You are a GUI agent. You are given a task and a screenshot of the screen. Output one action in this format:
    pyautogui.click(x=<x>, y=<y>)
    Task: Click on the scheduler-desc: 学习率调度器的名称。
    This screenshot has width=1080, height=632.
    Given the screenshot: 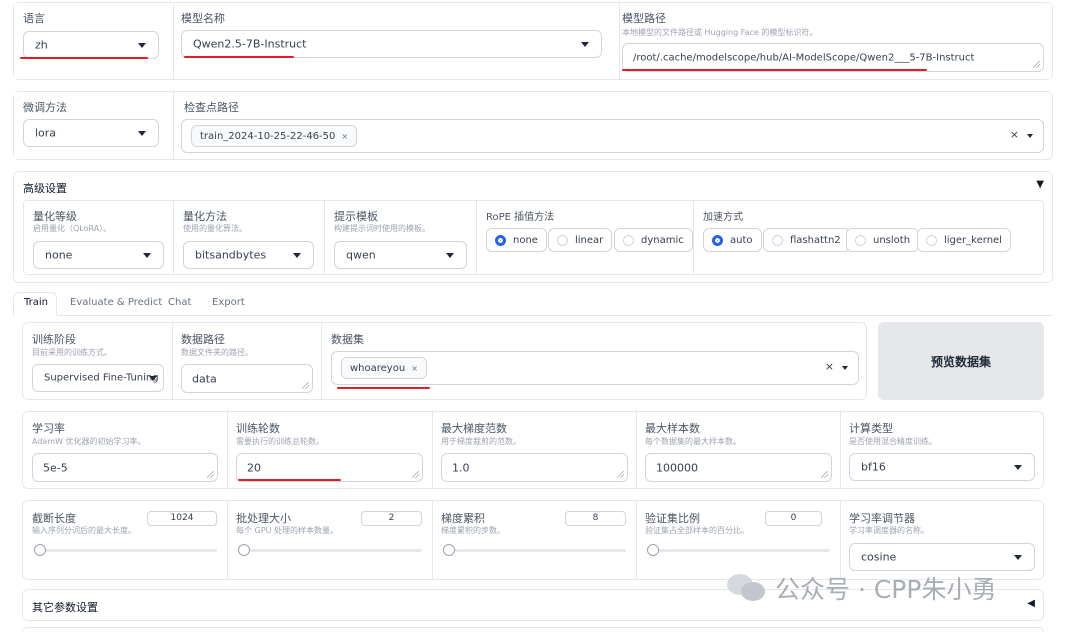 What is the action you would take?
    pyautogui.click(x=889, y=530)
    